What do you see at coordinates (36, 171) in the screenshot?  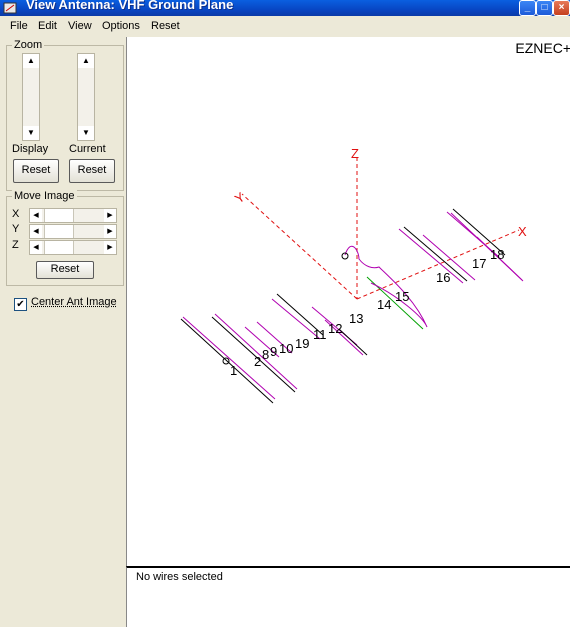 I see `display-zoom-reset-button: Reset` at bounding box center [36, 171].